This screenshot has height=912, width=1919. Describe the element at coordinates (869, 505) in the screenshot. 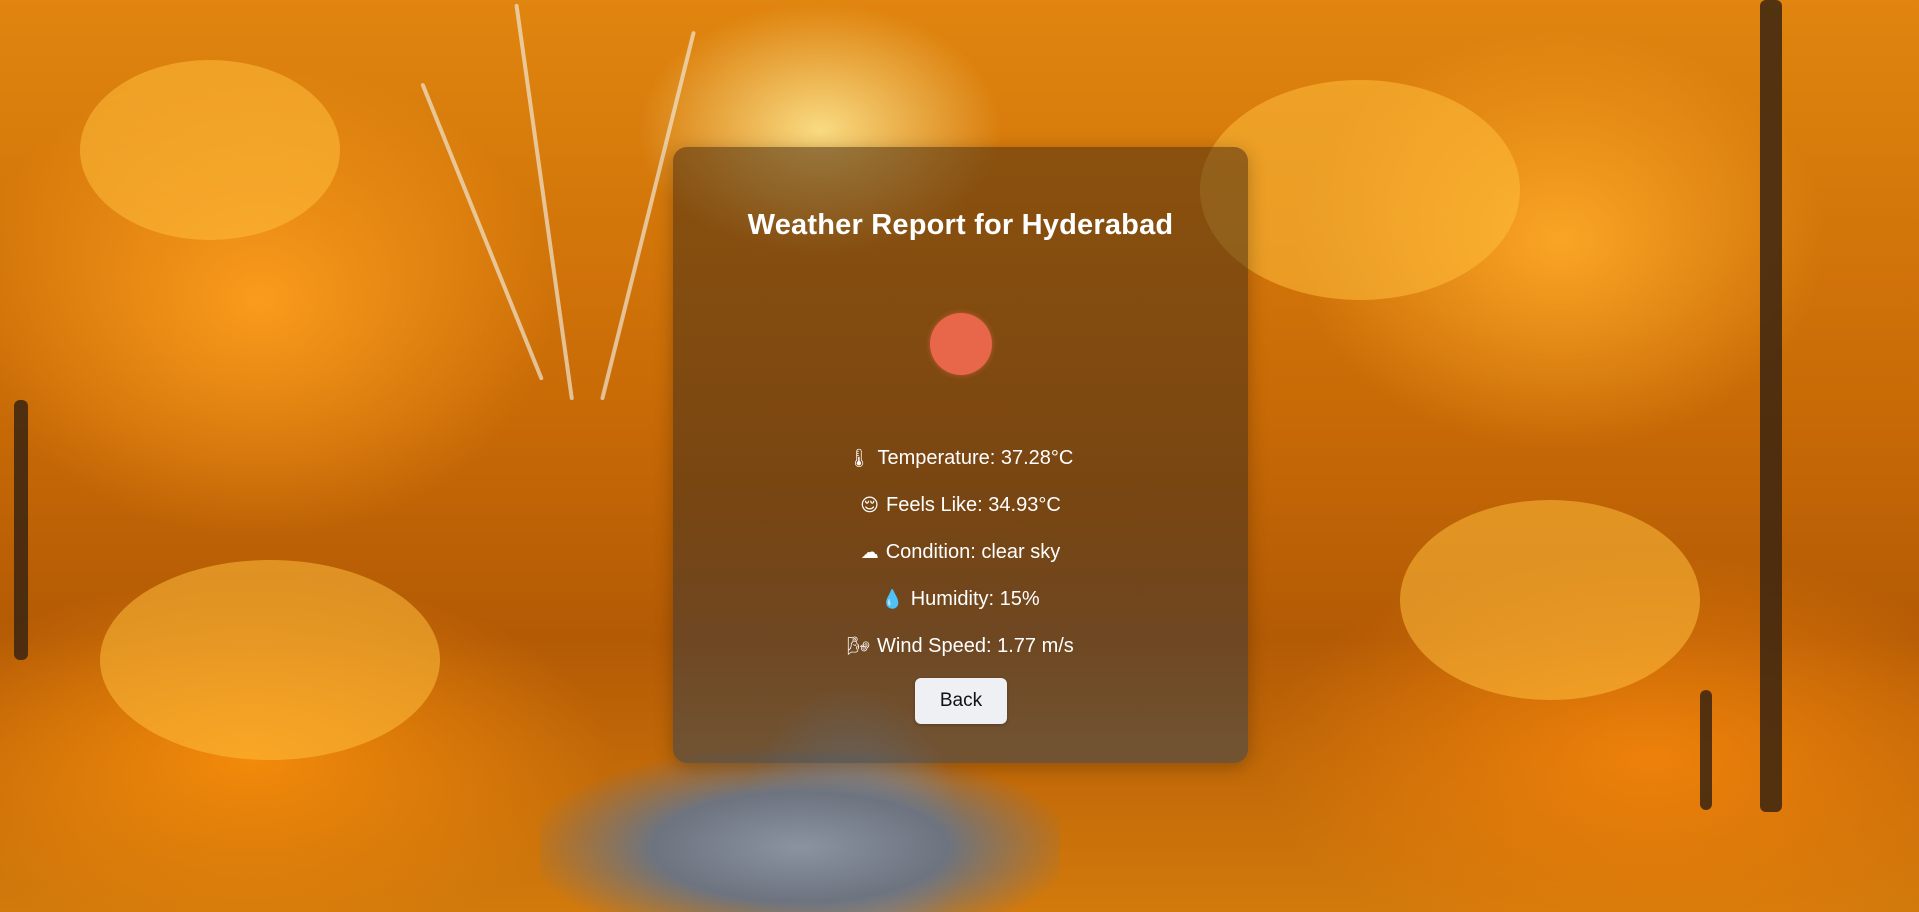

I see `relieved-face-icon: 😌` at that location.